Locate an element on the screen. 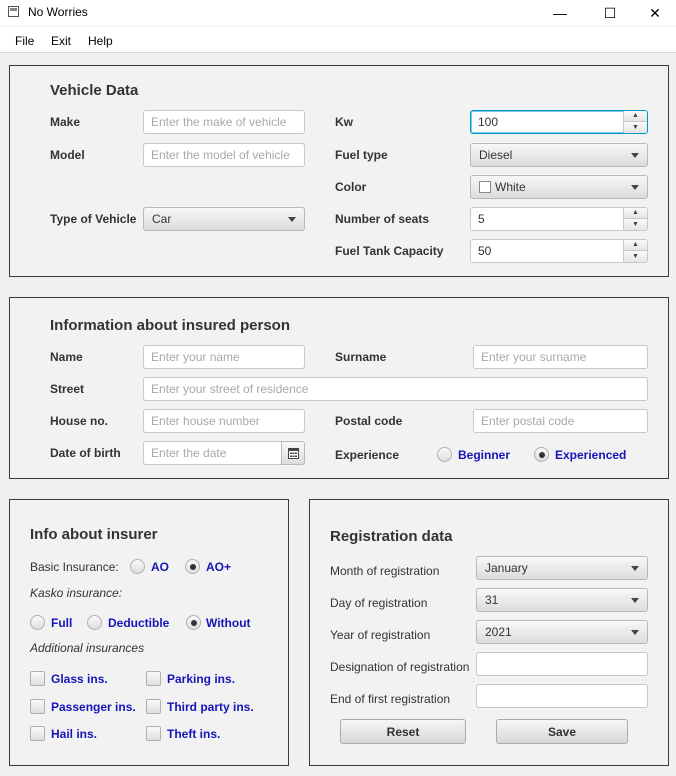  experience-label: Experience is located at coordinates (367, 455).